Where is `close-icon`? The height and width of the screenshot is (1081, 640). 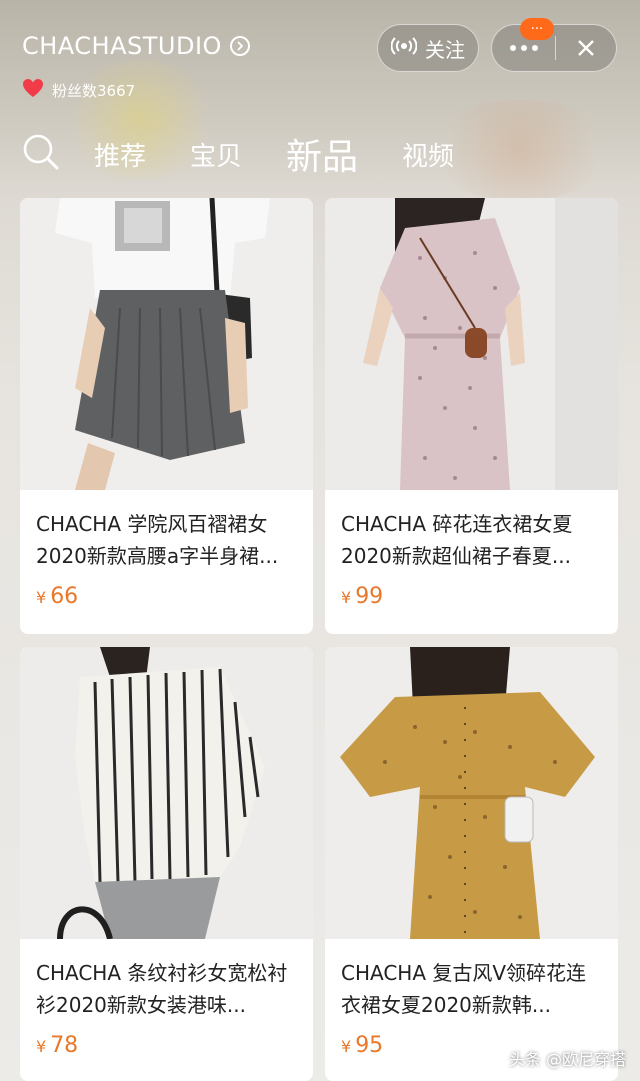
close-icon is located at coordinates (586, 48).